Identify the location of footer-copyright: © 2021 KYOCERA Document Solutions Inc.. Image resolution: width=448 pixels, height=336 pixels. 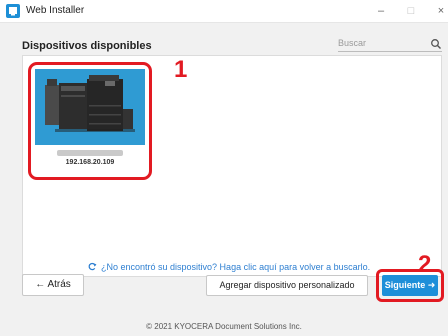
(224, 326).